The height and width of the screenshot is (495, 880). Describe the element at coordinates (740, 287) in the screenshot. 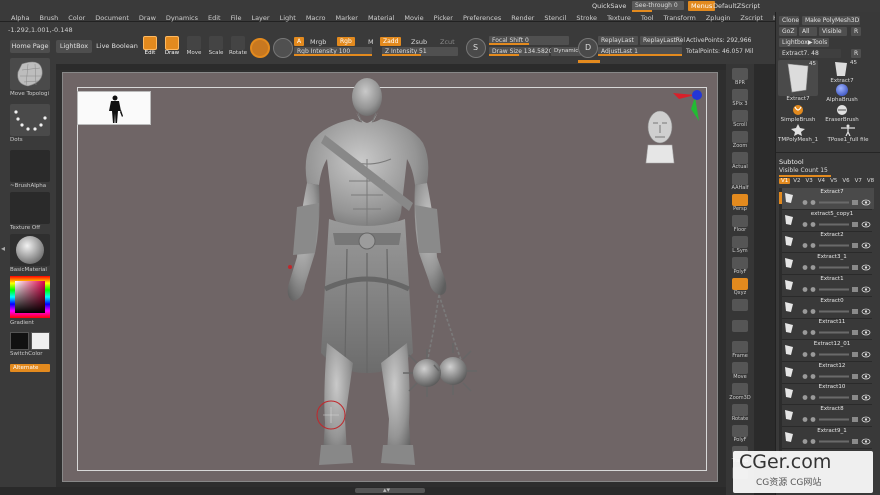

I see `viewtool-qxyz: Qxyz` at that location.